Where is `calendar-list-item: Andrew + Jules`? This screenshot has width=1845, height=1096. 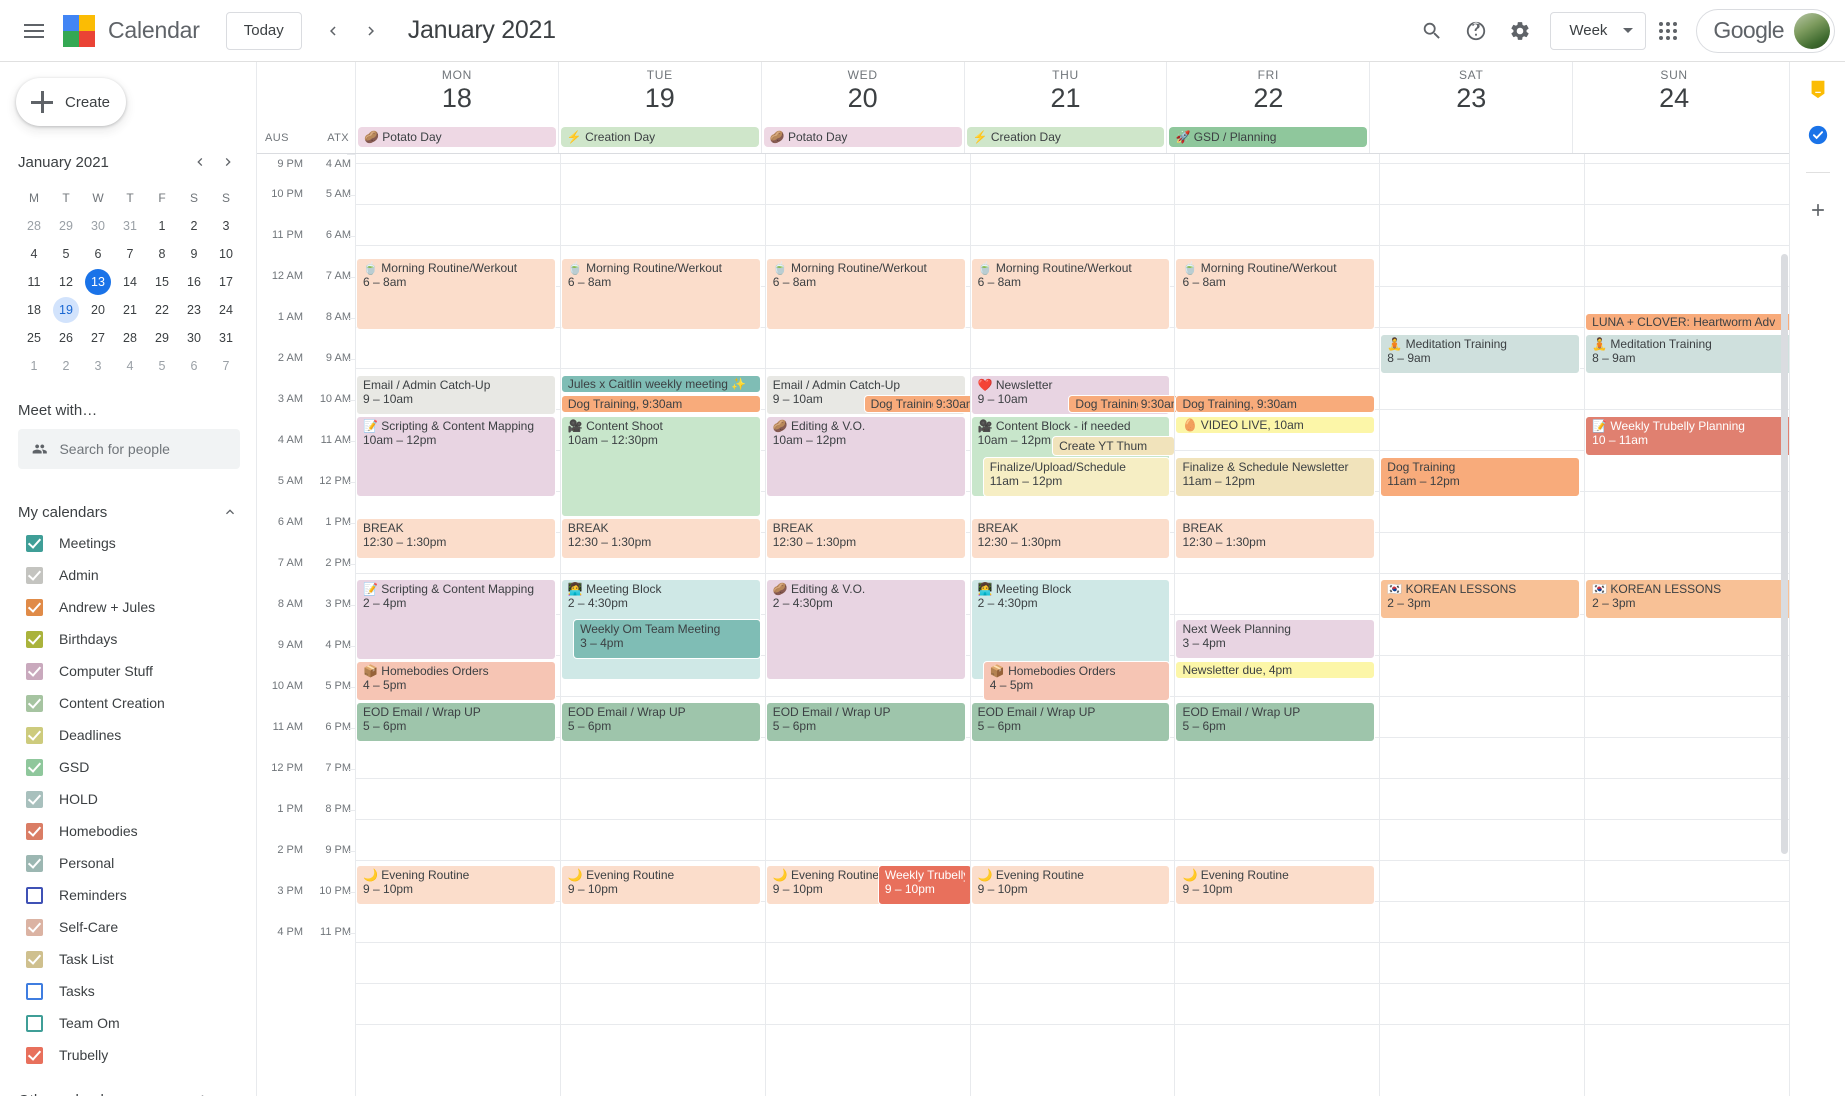
calendar-list-item: Andrew + Jules is located at coordinates (128, 607).